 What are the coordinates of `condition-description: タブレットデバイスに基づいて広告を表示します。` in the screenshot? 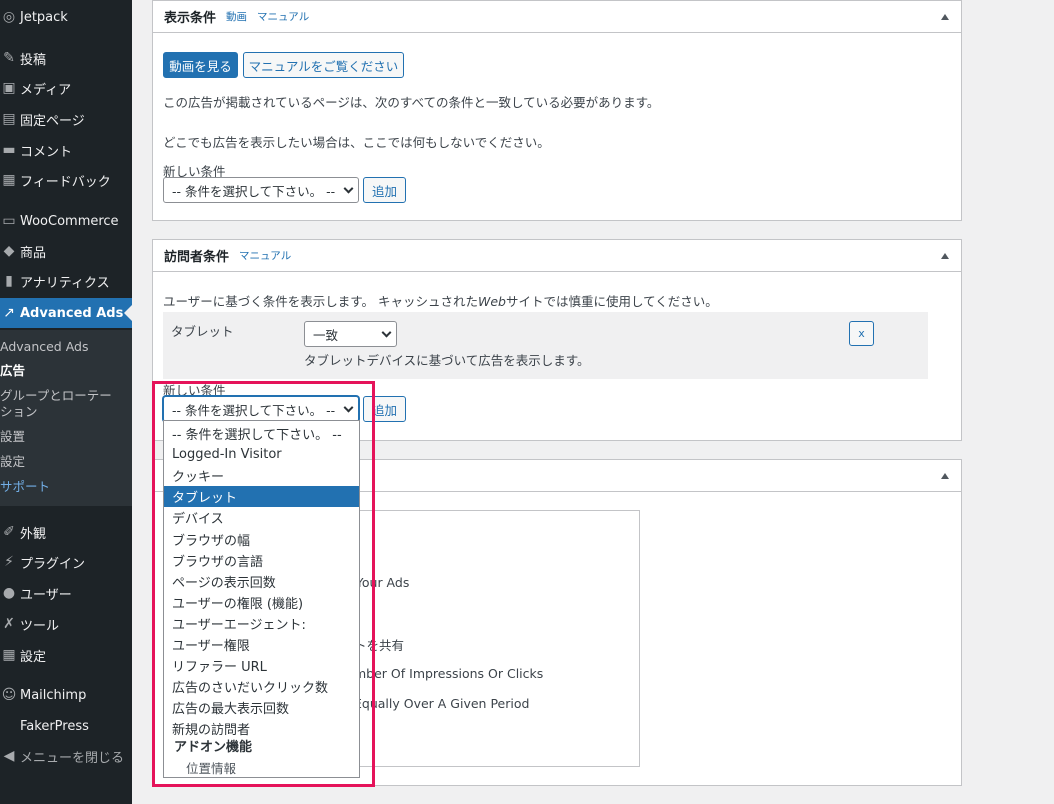 It's located at (447, 360).